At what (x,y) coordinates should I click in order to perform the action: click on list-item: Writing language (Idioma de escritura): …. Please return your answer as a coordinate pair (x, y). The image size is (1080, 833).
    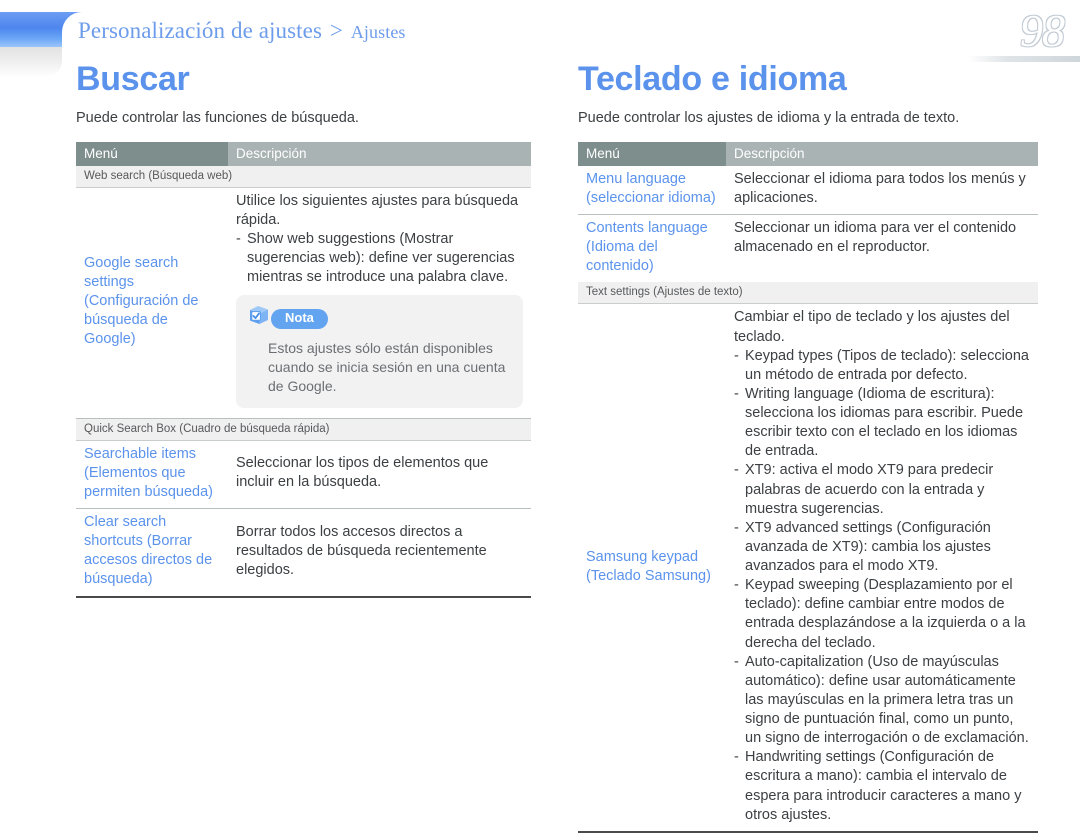
    Looking at the image, I should click on (882, 423).